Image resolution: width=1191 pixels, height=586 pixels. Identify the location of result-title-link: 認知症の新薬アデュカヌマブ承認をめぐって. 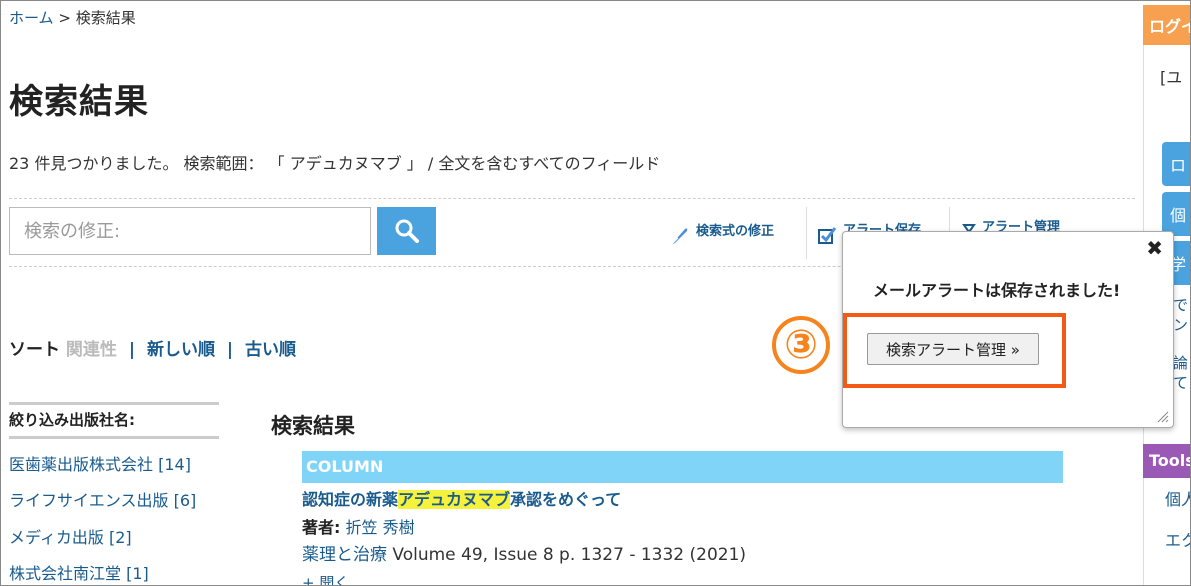
(461, 498).